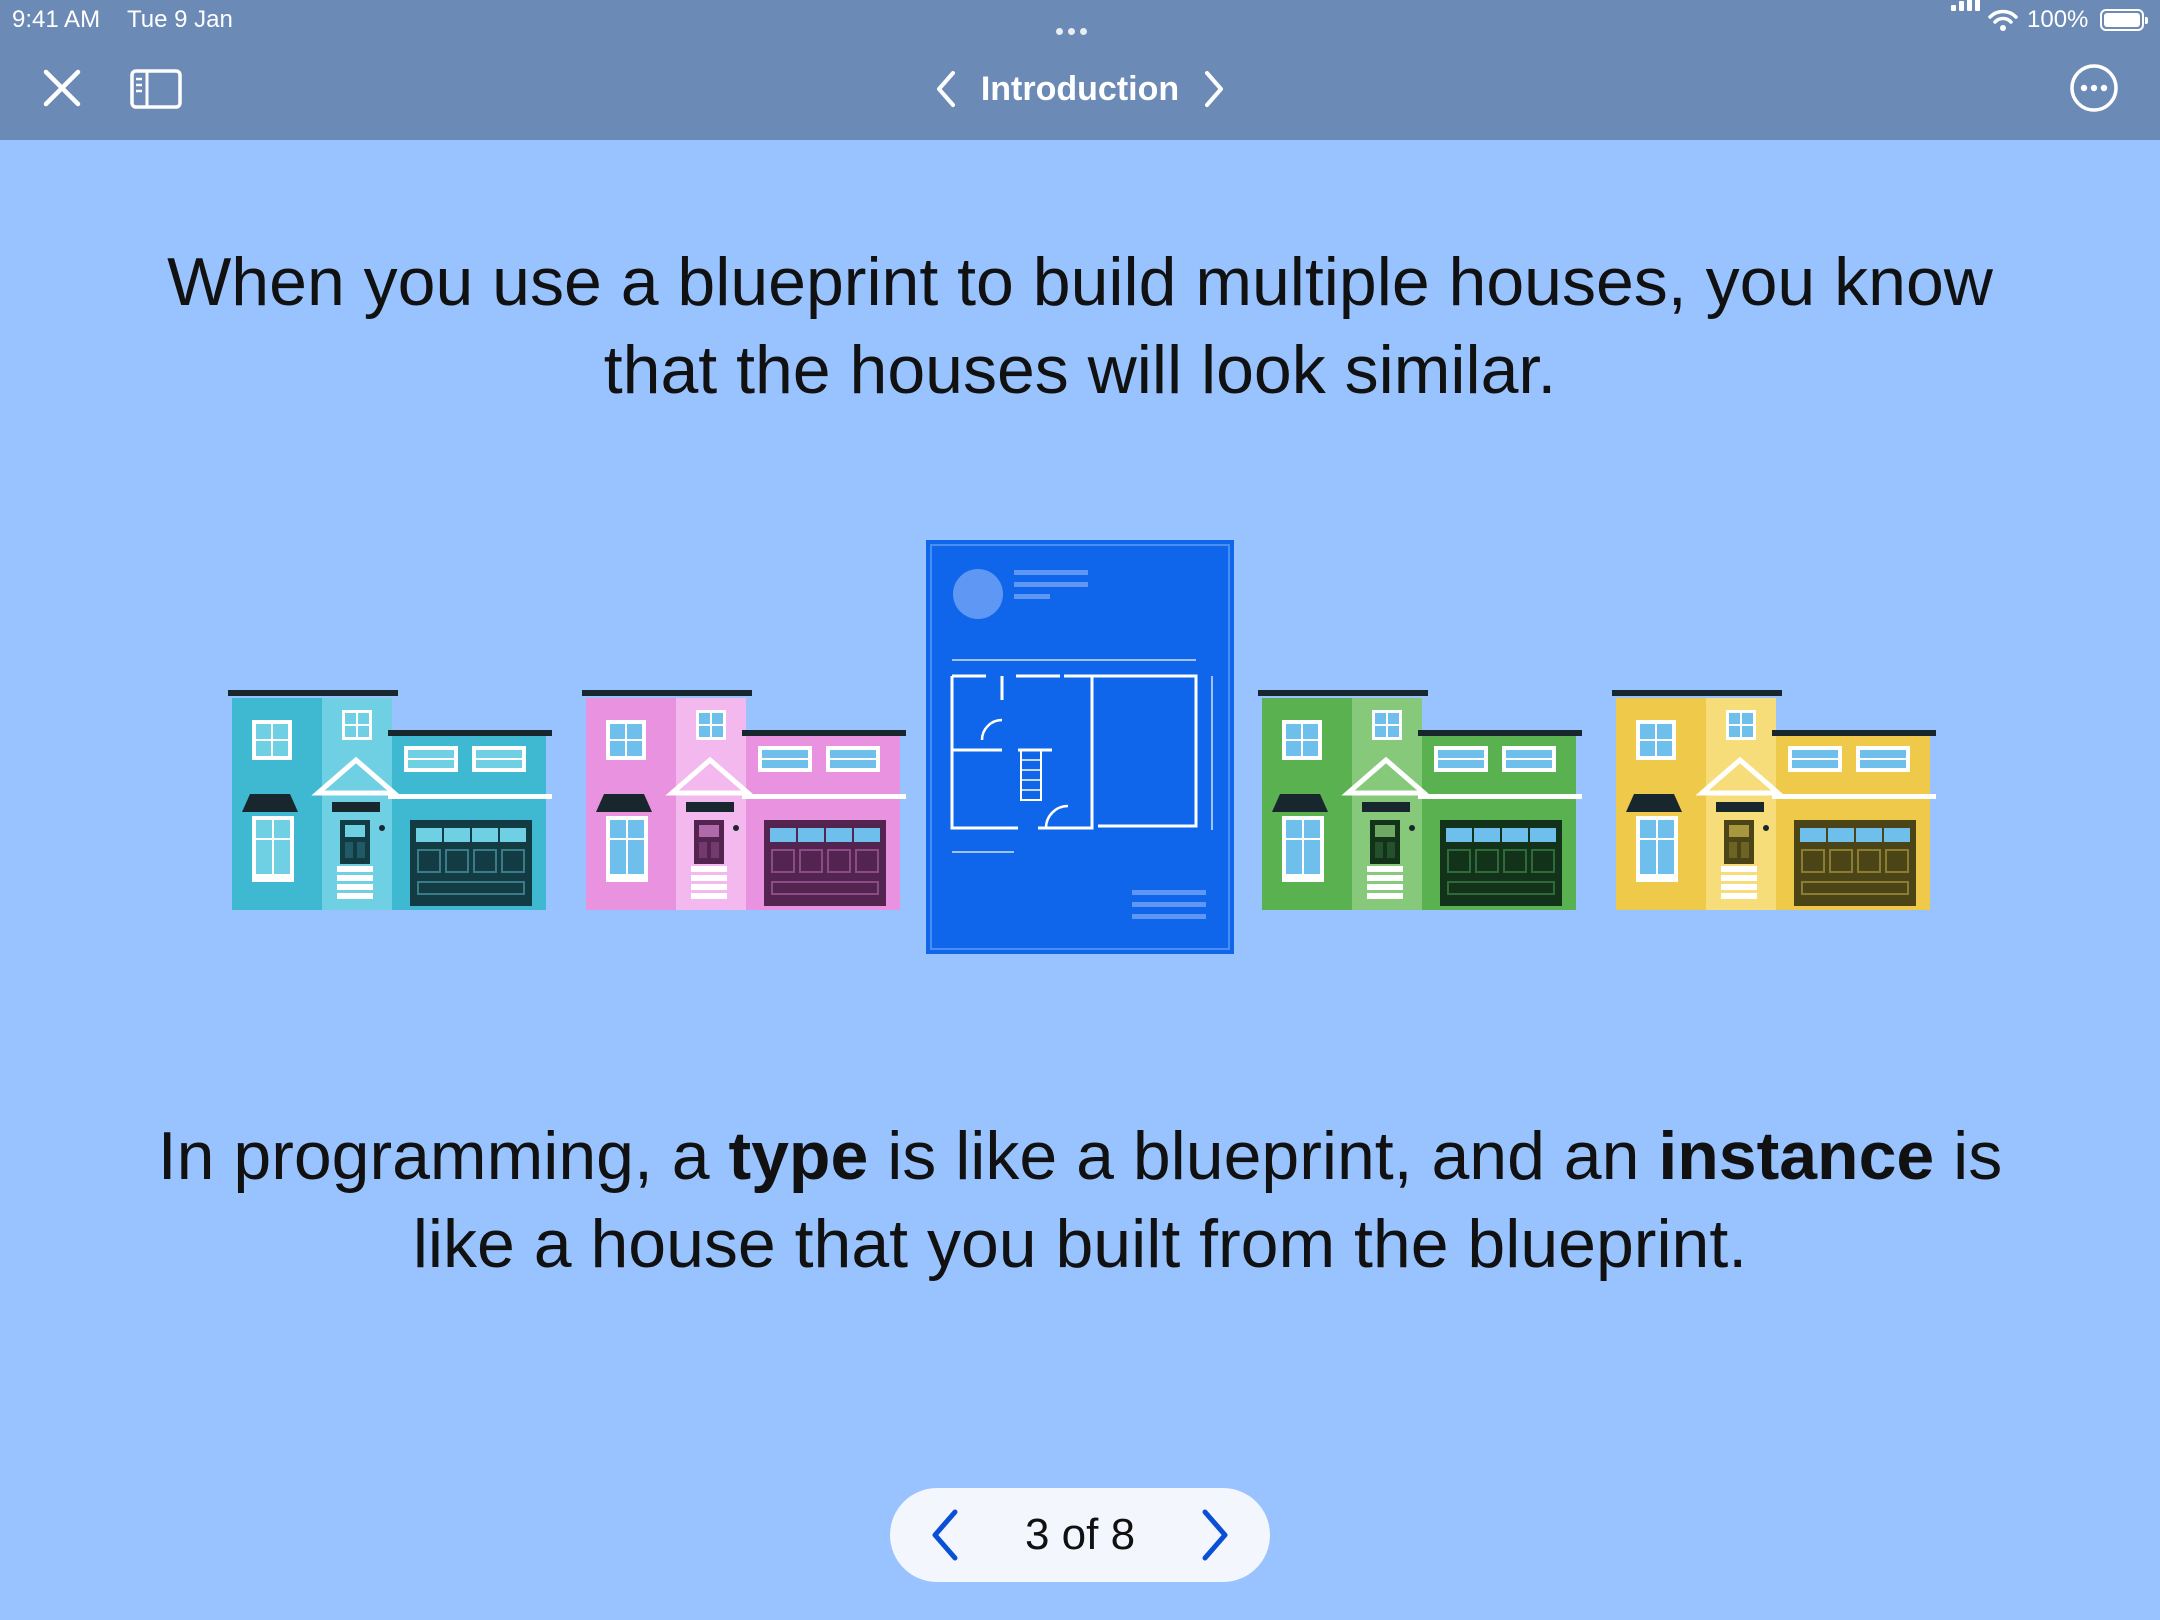 The height and width of the screenshot is (1620, 2160). What do you see at coordinates (798, 1156) in the screenshot?
I see `type-keyword: type` at bounding box center [798, 1156].